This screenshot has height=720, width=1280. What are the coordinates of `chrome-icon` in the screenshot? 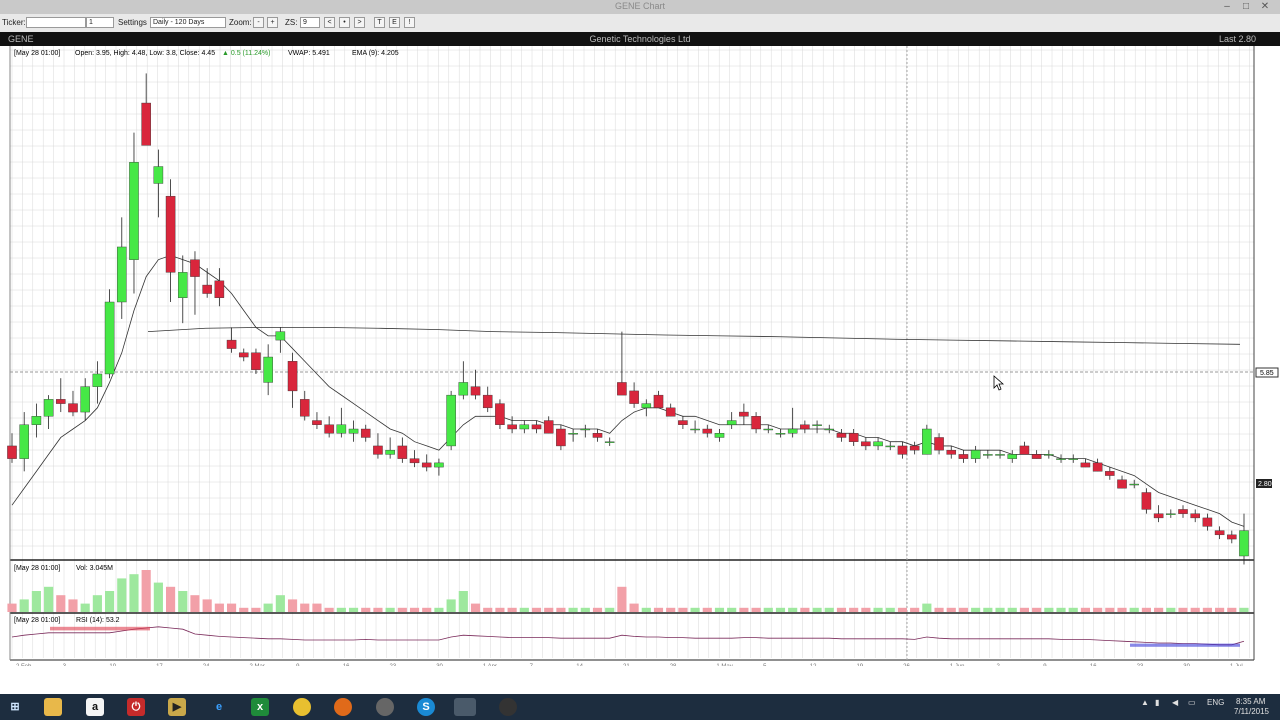 It's located at (302, 707).